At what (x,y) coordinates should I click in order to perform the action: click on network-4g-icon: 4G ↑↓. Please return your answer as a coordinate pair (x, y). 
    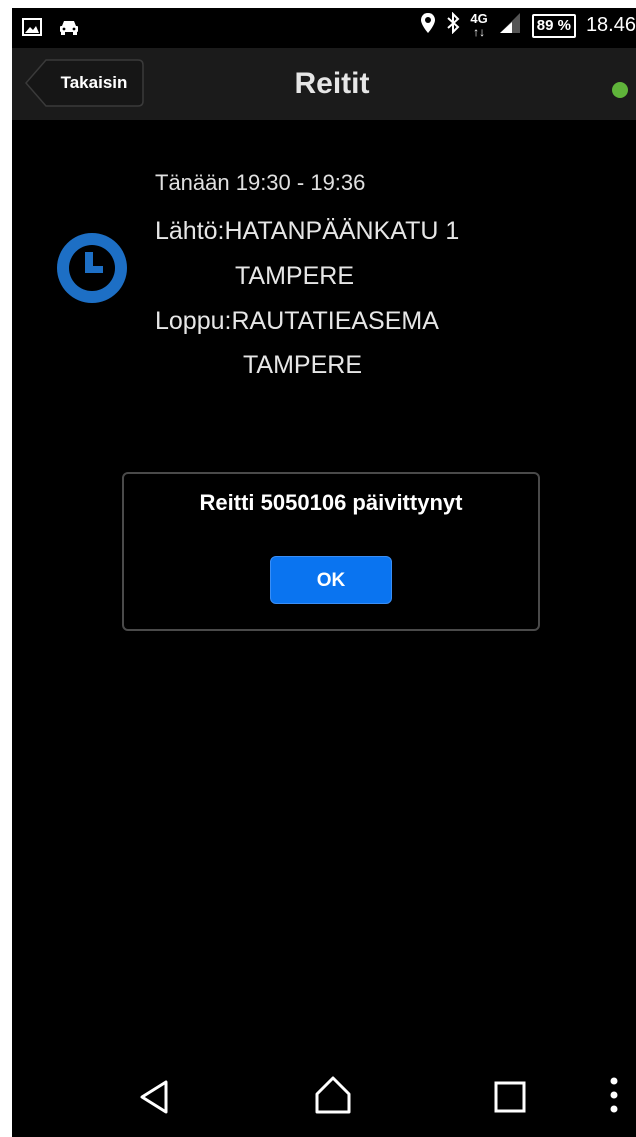
    Looking at the image, I should click on (479, 25).